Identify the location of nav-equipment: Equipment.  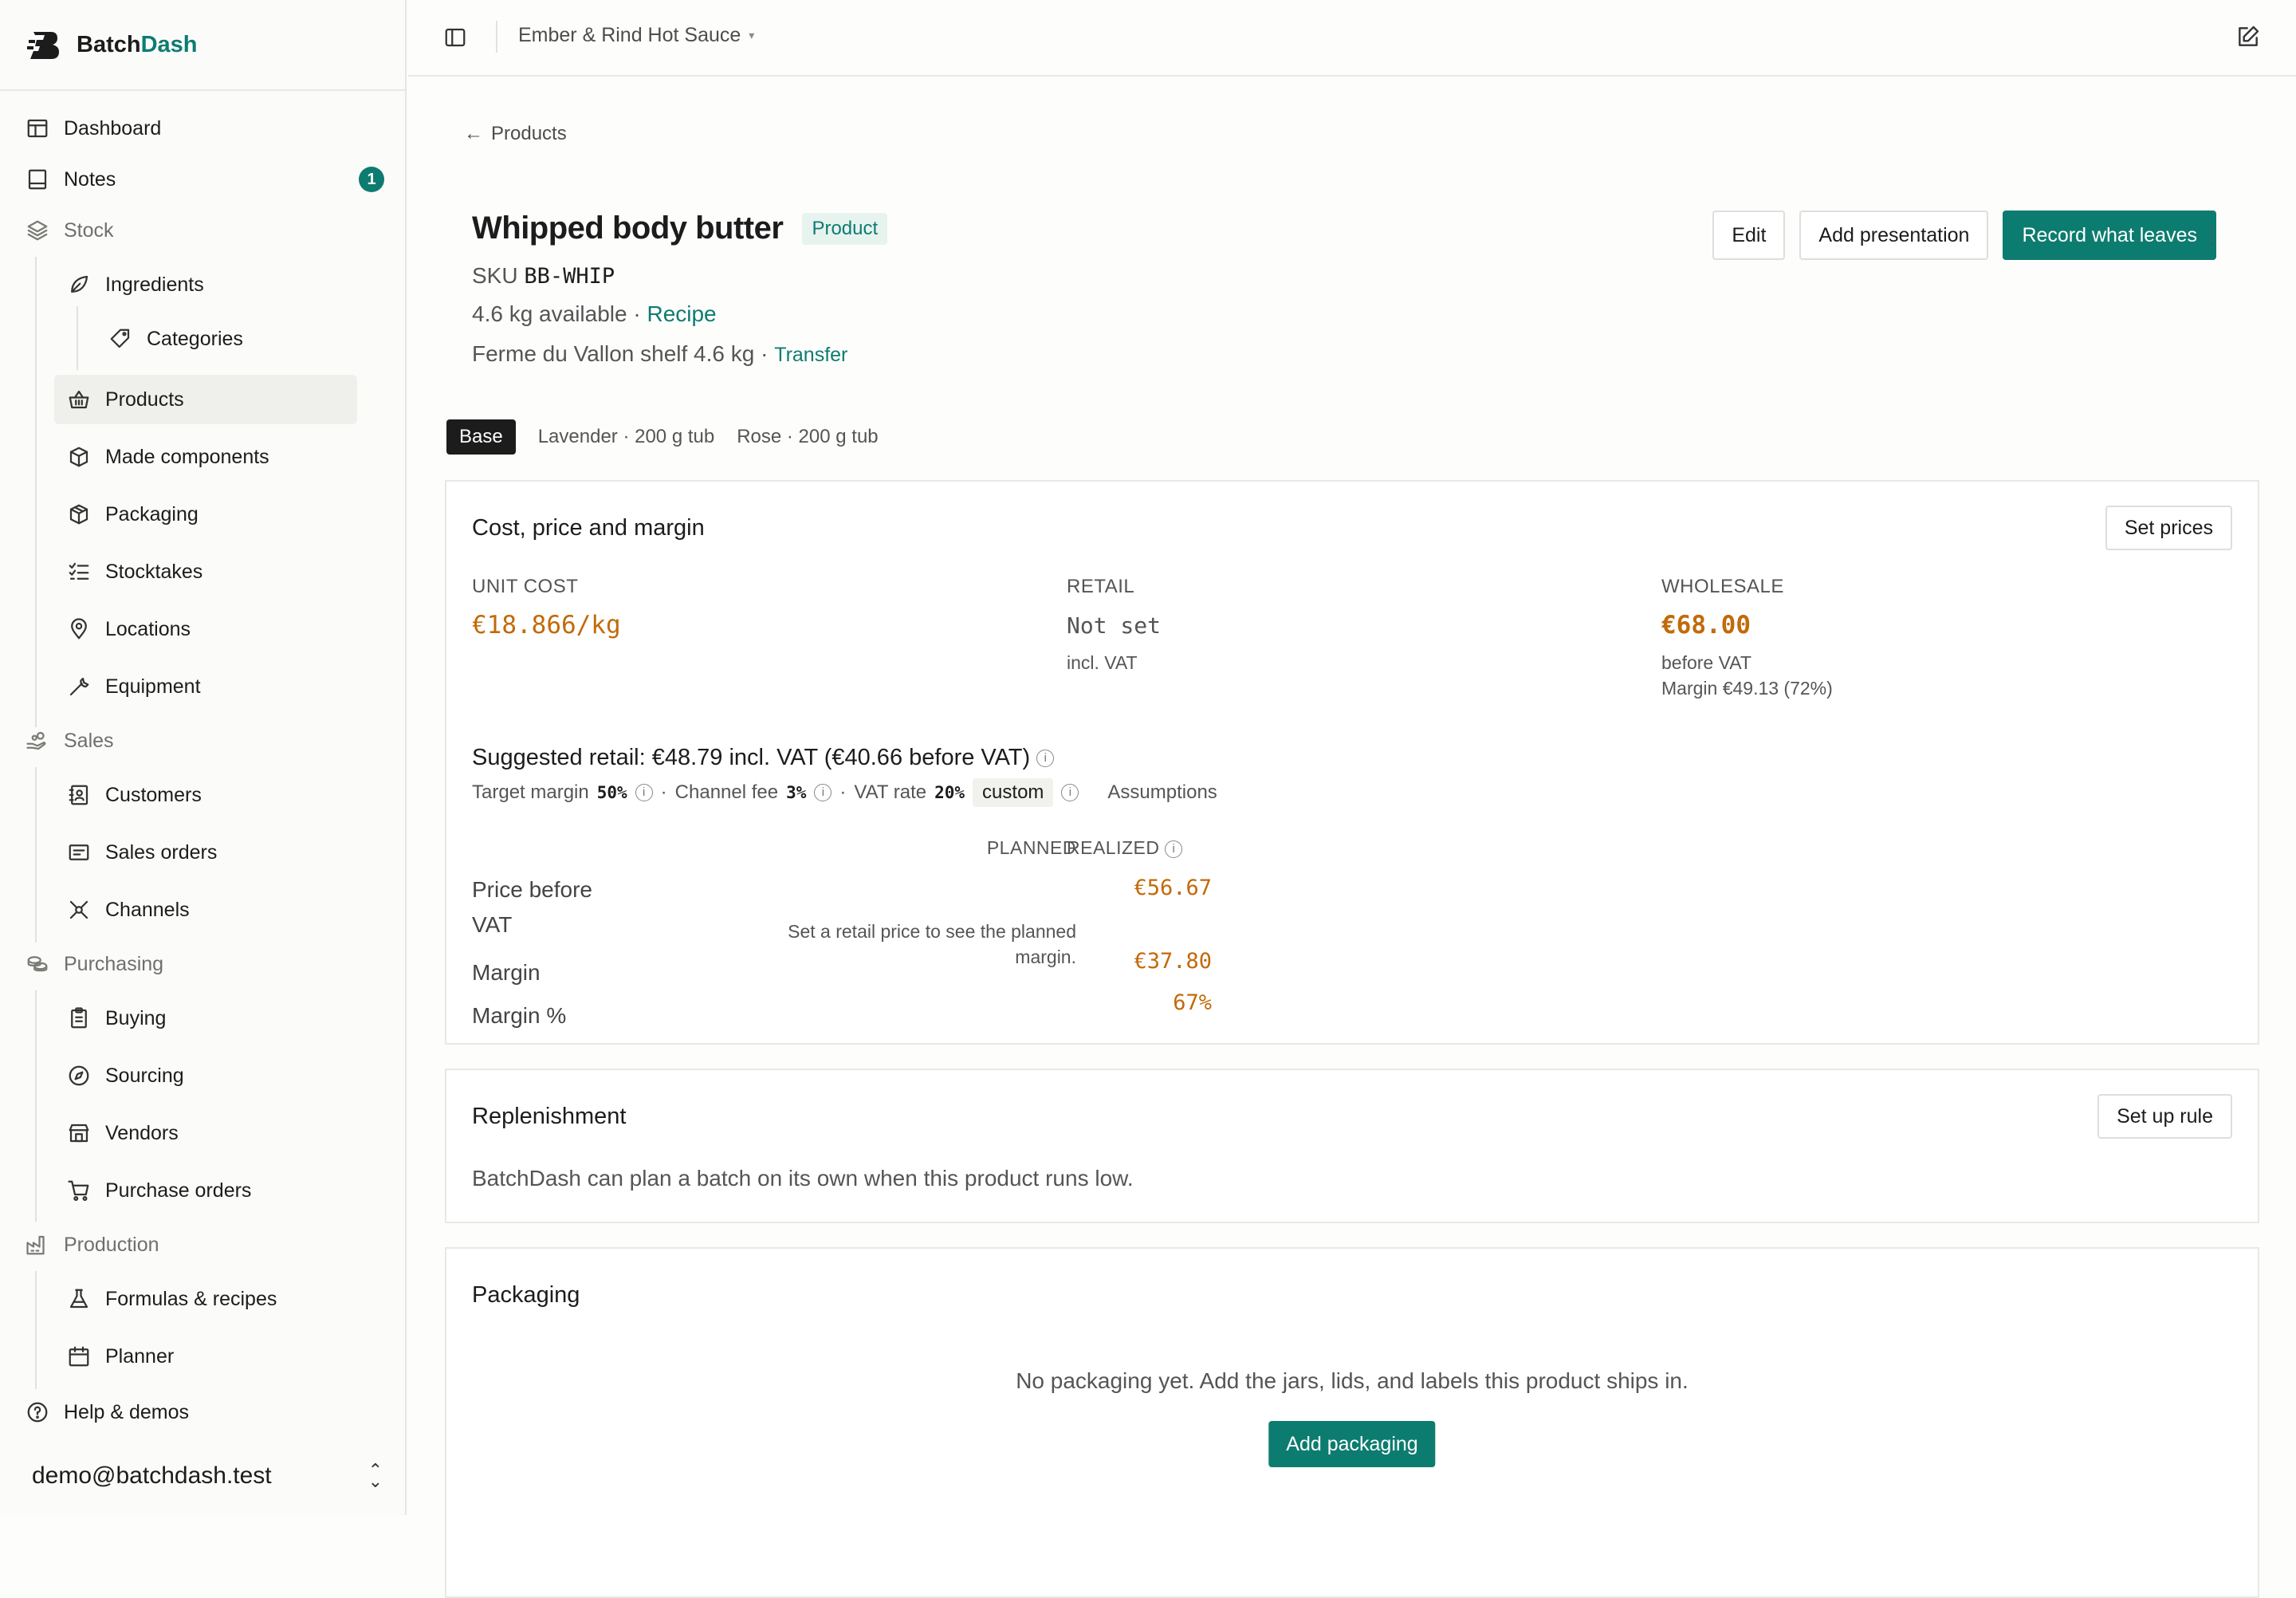
(210, 686).